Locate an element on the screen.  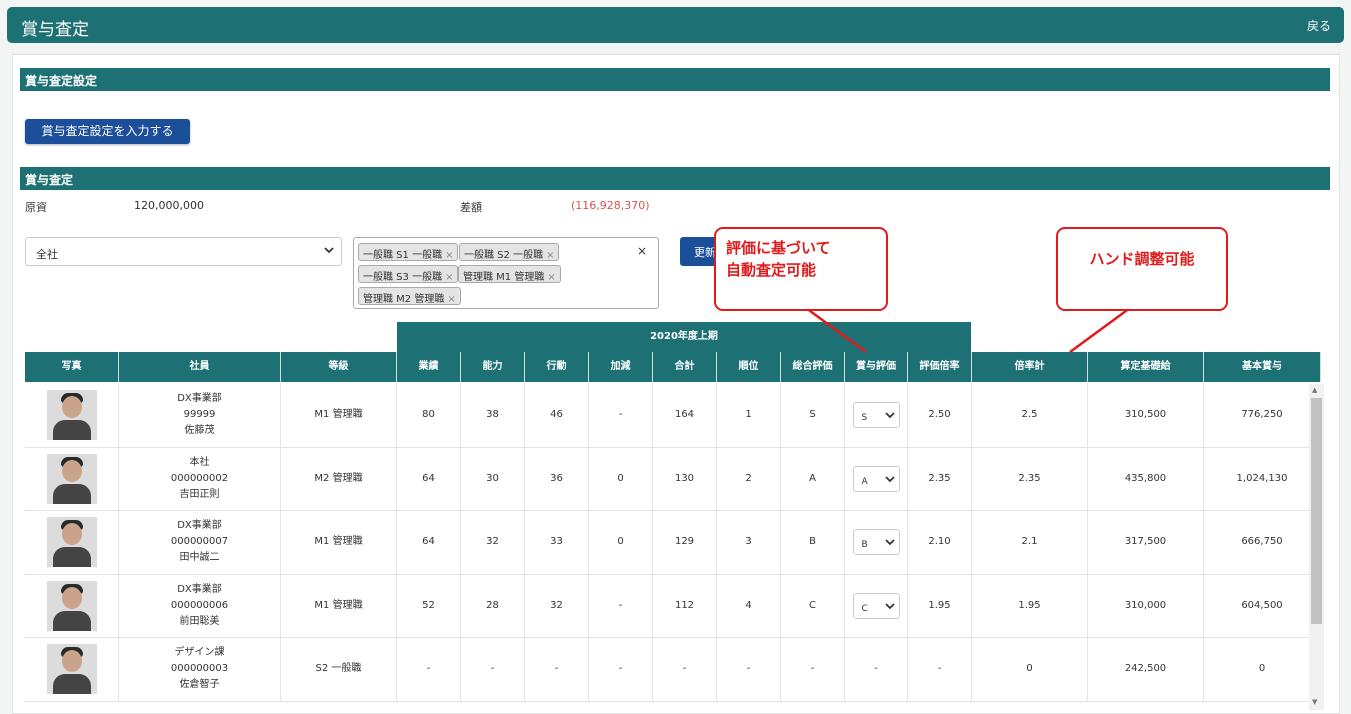
employee-cell: DX事業部 000000007 田中誠二 is located at coordinates (200, 542).